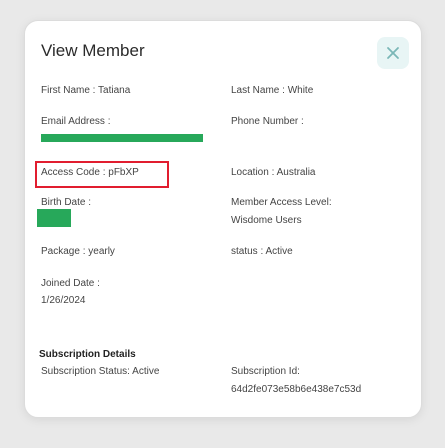 The width and height of the screenshot is (445, 448). What do you see at coordinates (70, 283) in the screenshot?
I see `joined-date-label: Joined Date :` at bounding box center [70, 283].